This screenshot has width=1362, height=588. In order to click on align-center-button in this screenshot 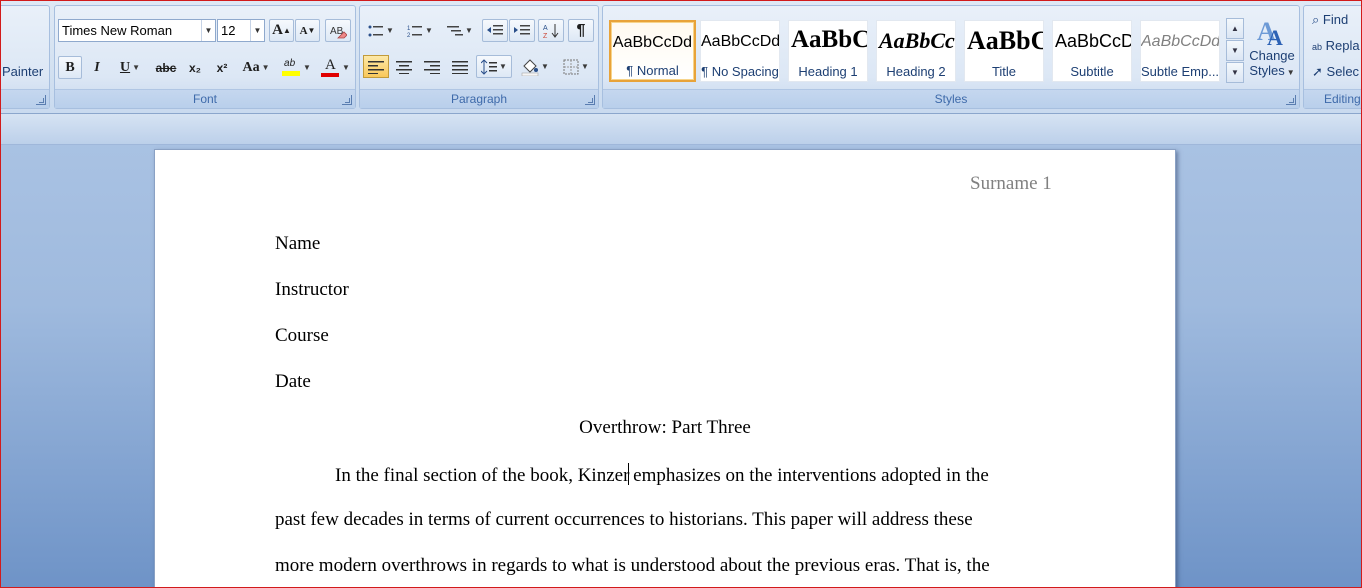, I will do `click(404, 66)`.